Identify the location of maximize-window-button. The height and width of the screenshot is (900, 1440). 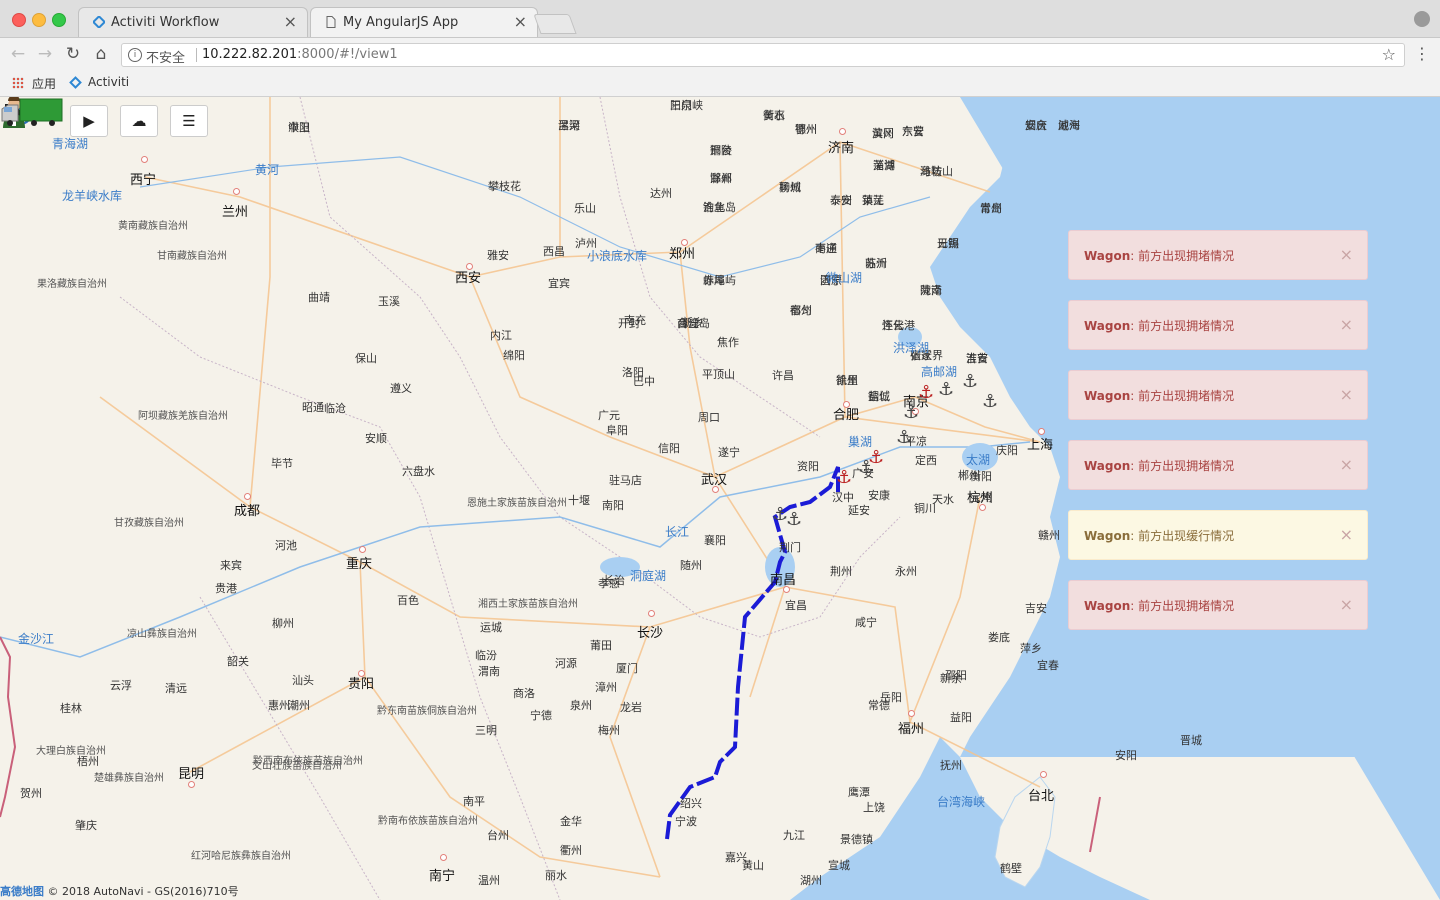
(59, 20).